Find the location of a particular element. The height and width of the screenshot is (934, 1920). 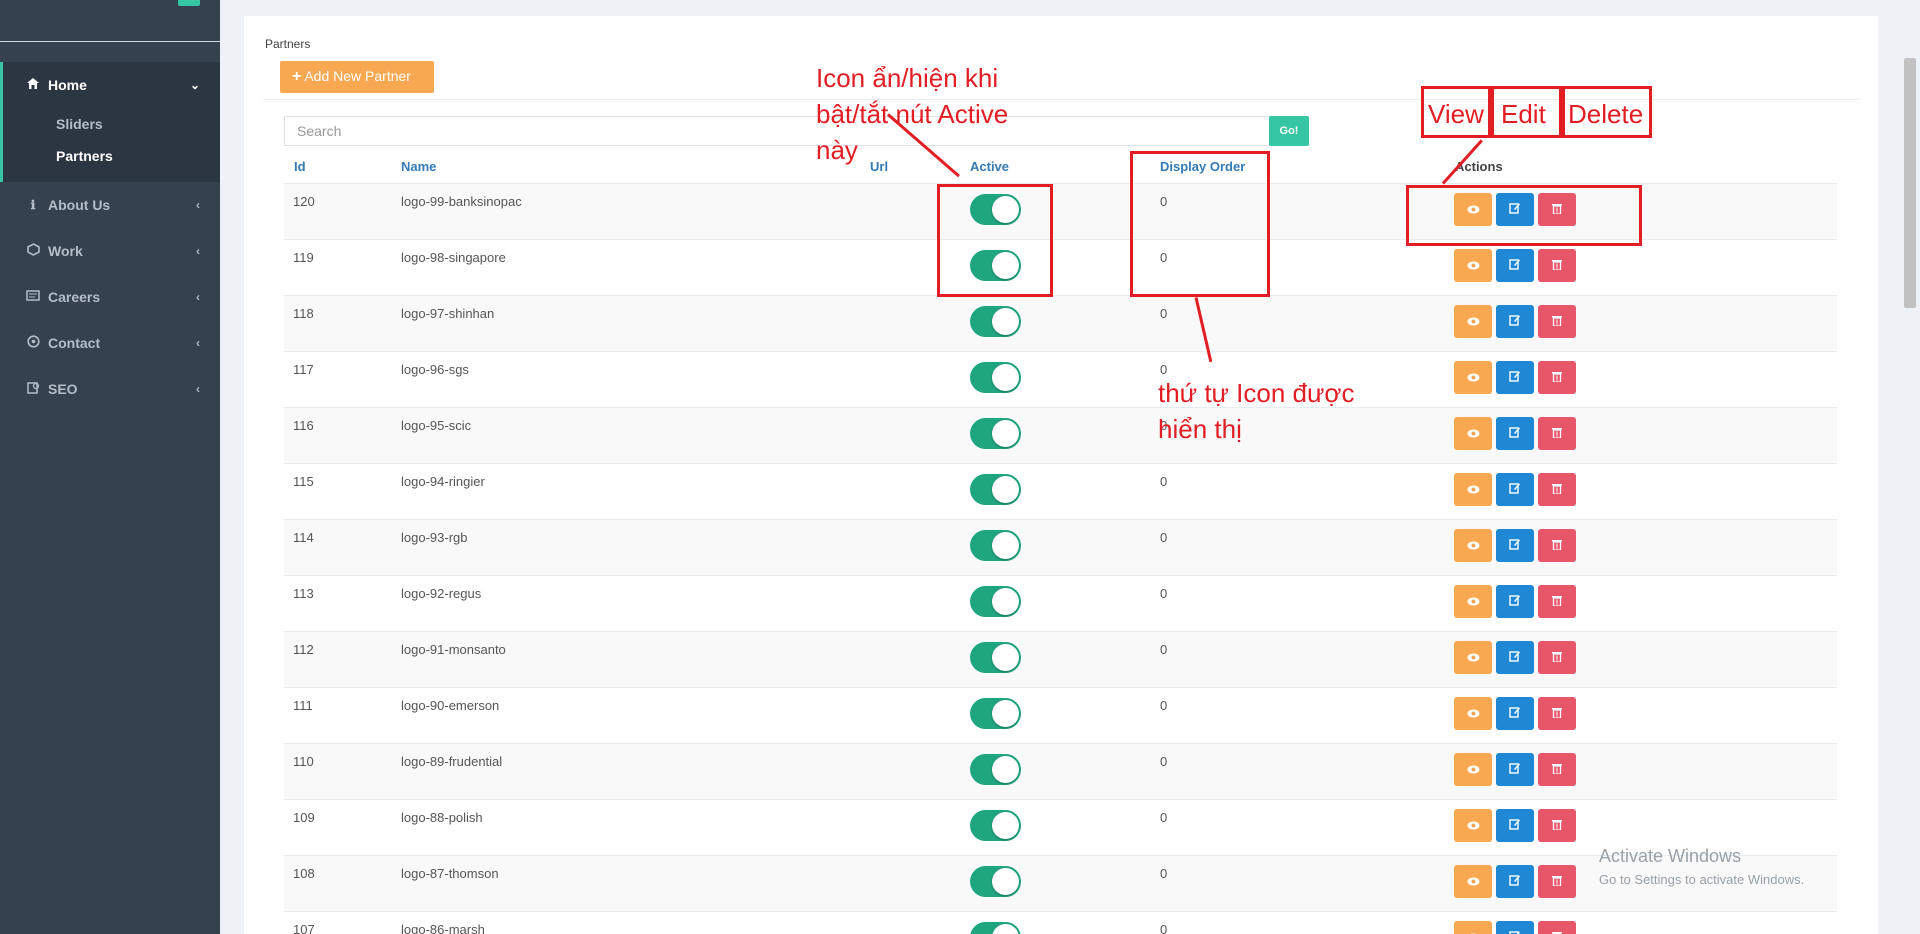

column-header-id: Id is located at coordinates (300, 166).